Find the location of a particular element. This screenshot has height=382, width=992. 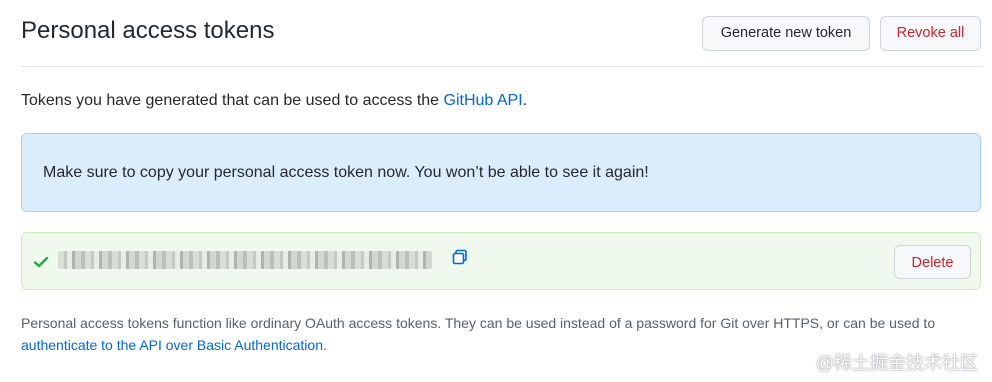

token-value is located at coordinates (245, 260).